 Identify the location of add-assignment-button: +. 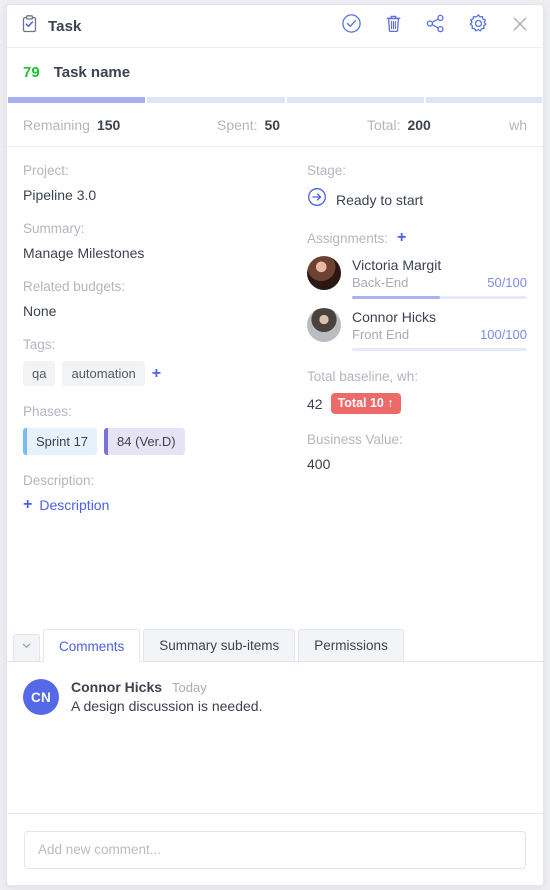
(401, 238).